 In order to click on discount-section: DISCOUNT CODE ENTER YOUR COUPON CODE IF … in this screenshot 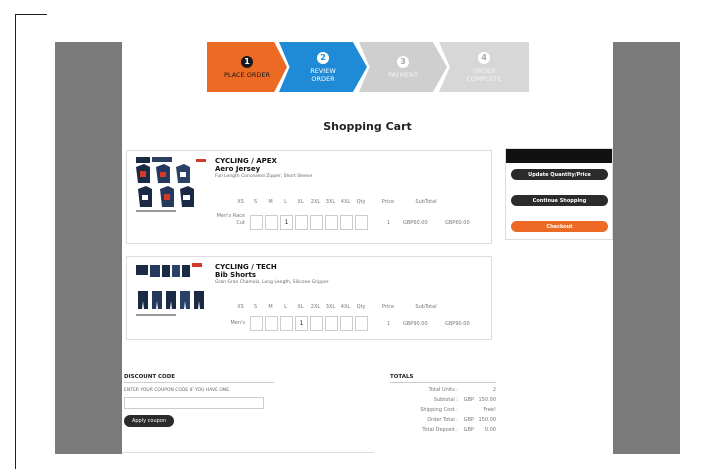, I will do `click(199, 400)`.